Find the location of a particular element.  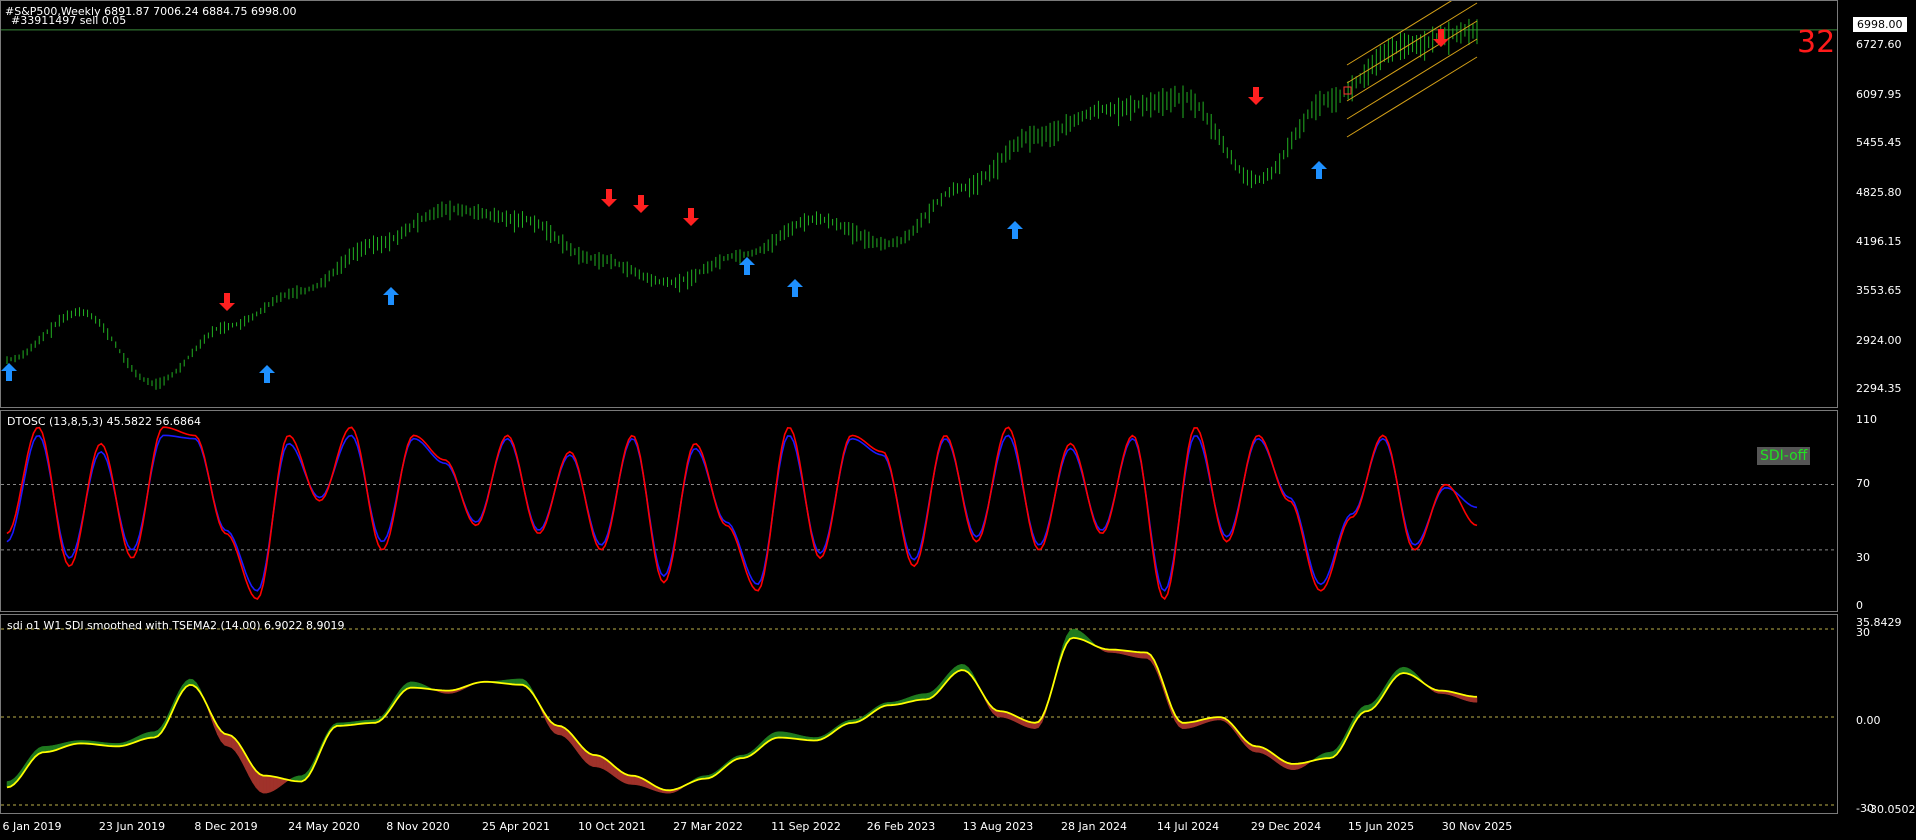

order-marker-icon is located at coordinates (1347, 90).